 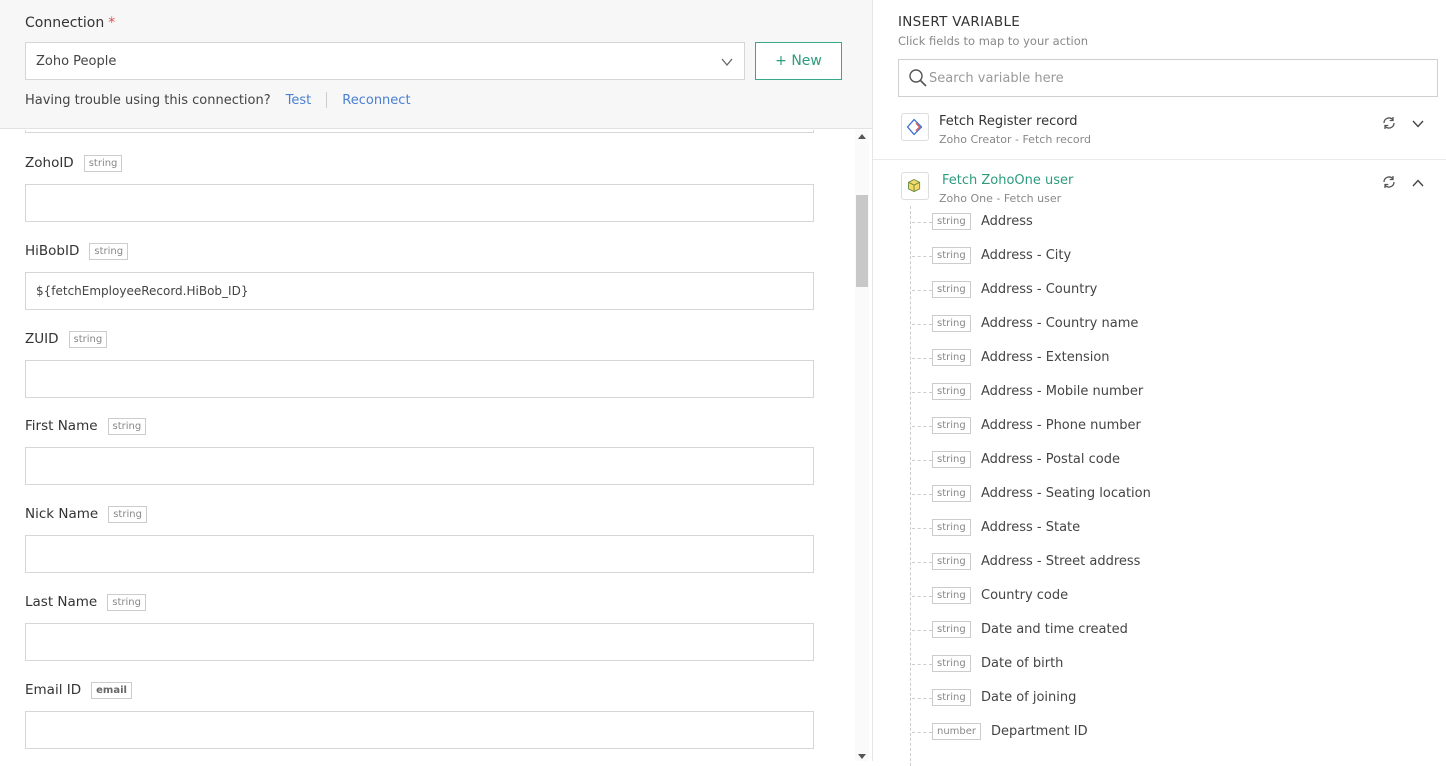 I want to click on variable-item: string Address - Extension, so click(x=1159, y=358).